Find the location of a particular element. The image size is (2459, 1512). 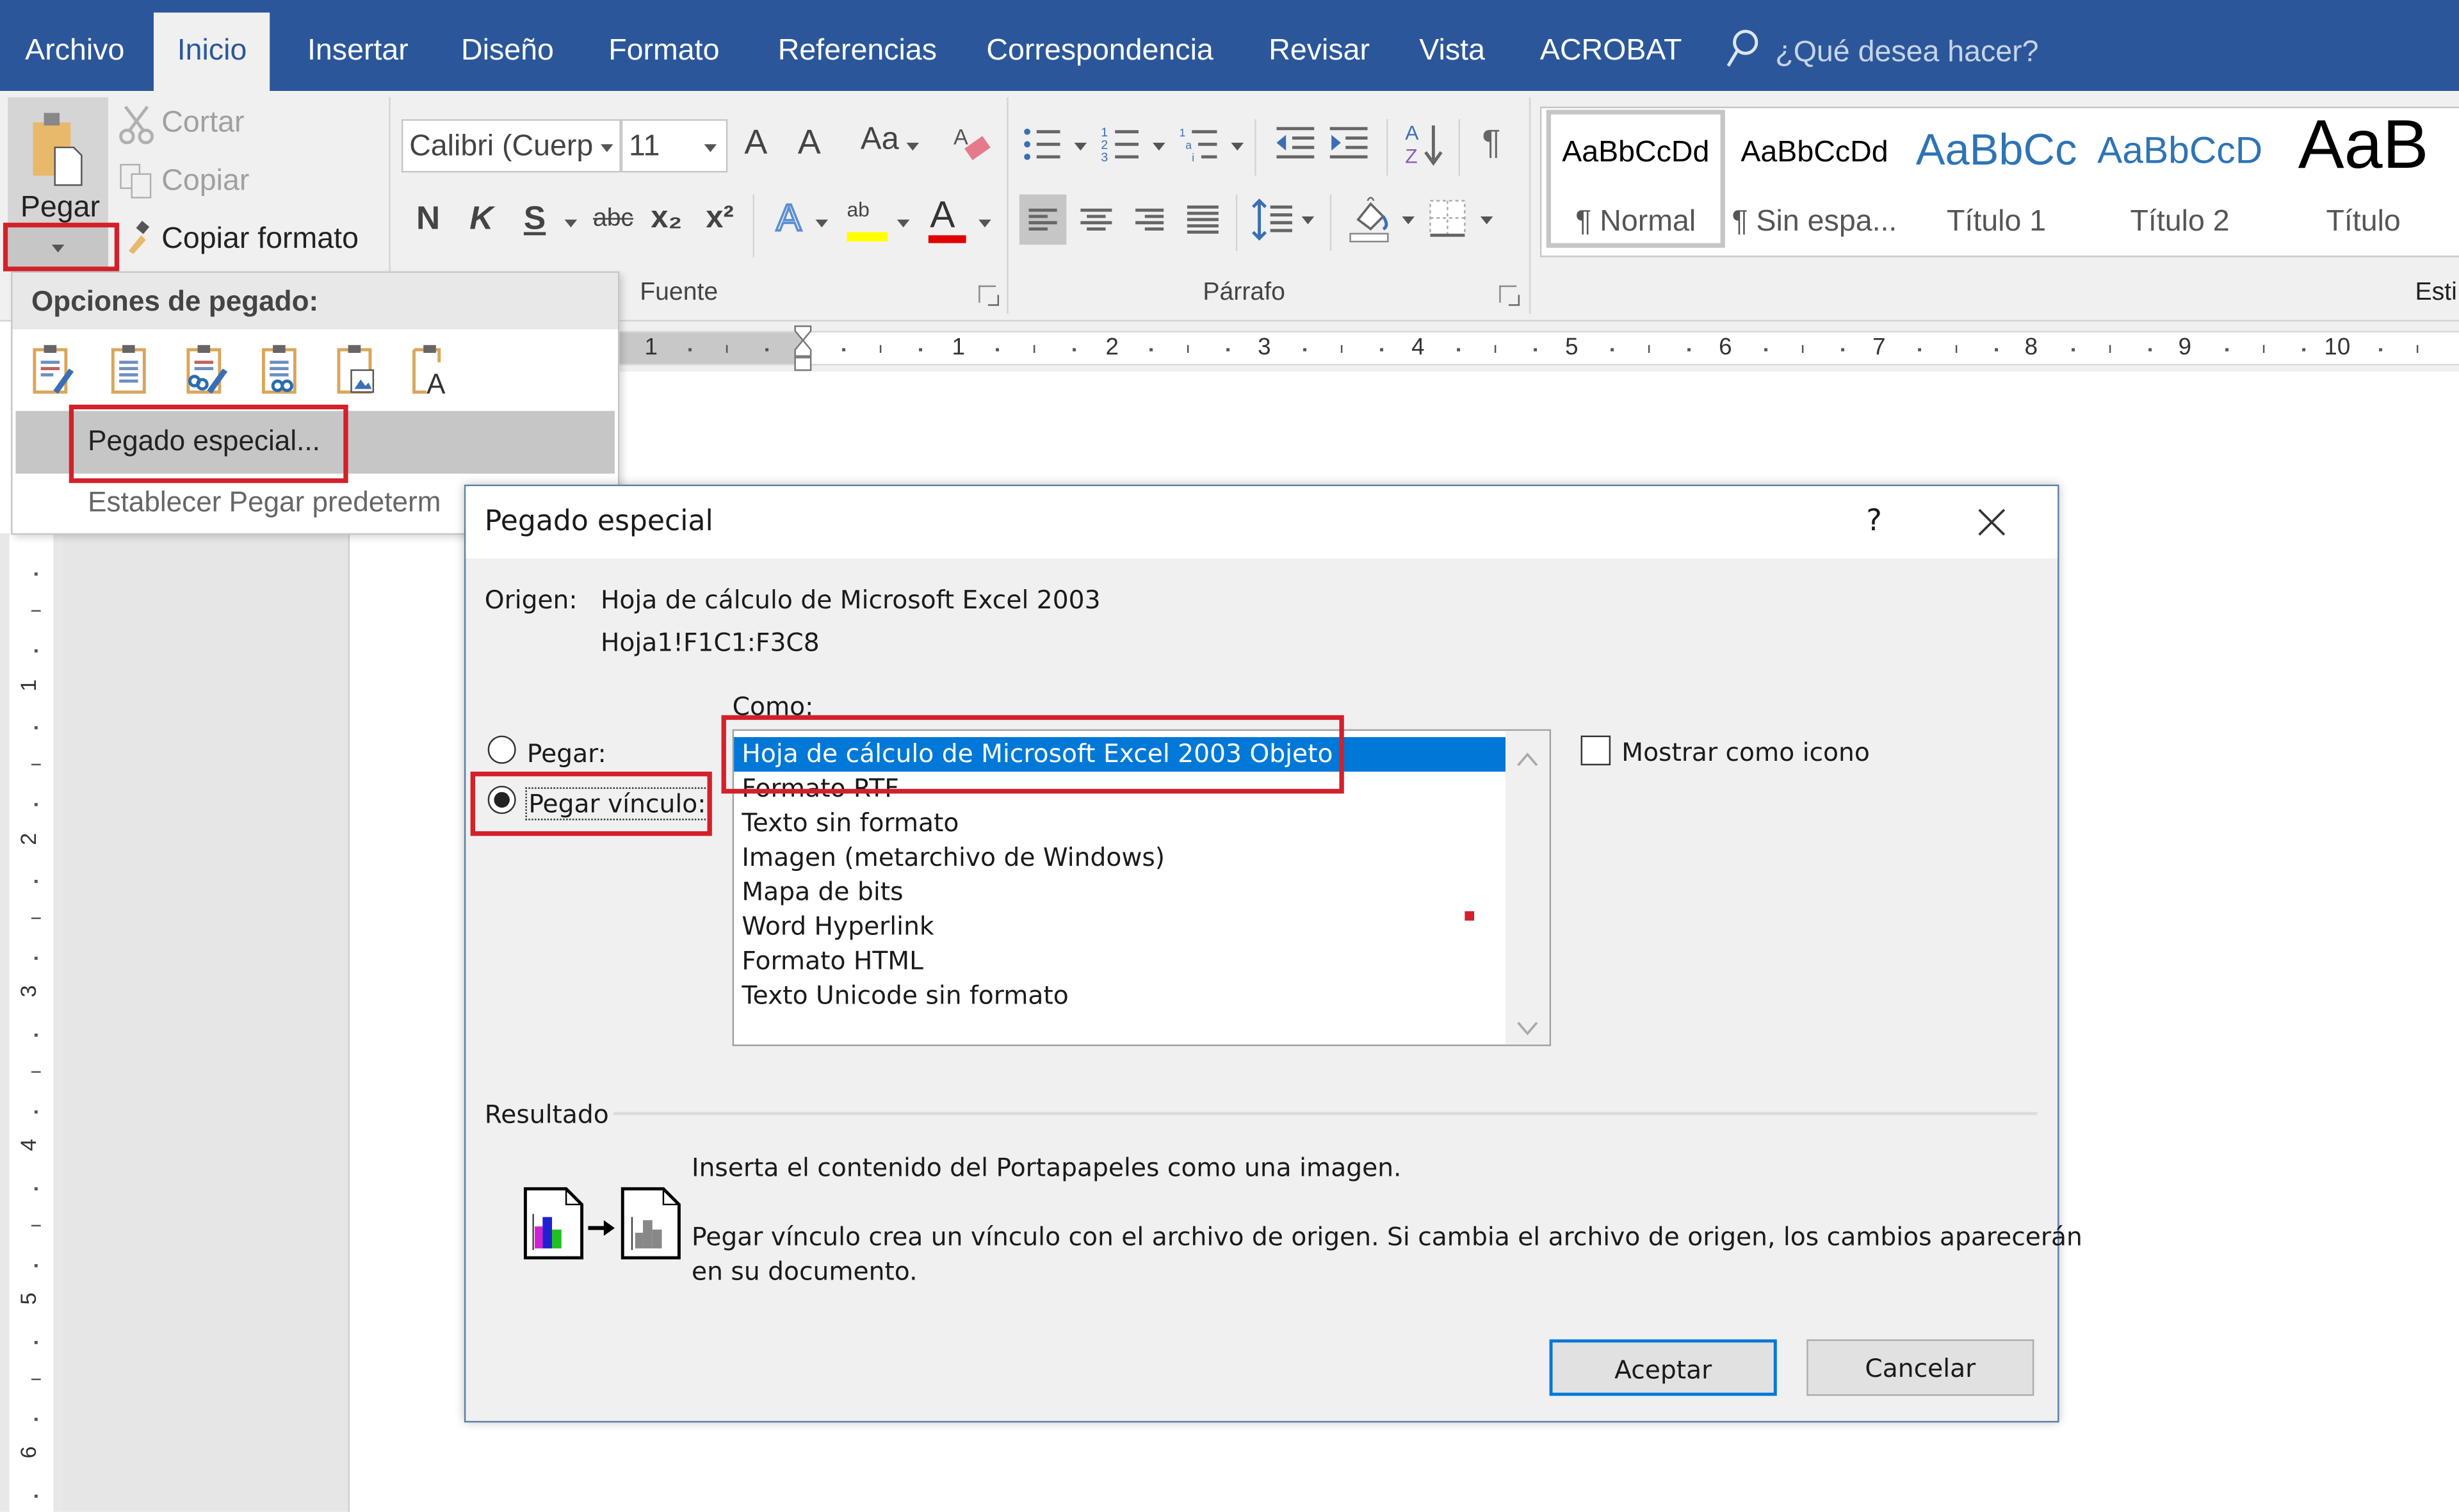

paste-button: Pegar is located at coordinates (58, 161).